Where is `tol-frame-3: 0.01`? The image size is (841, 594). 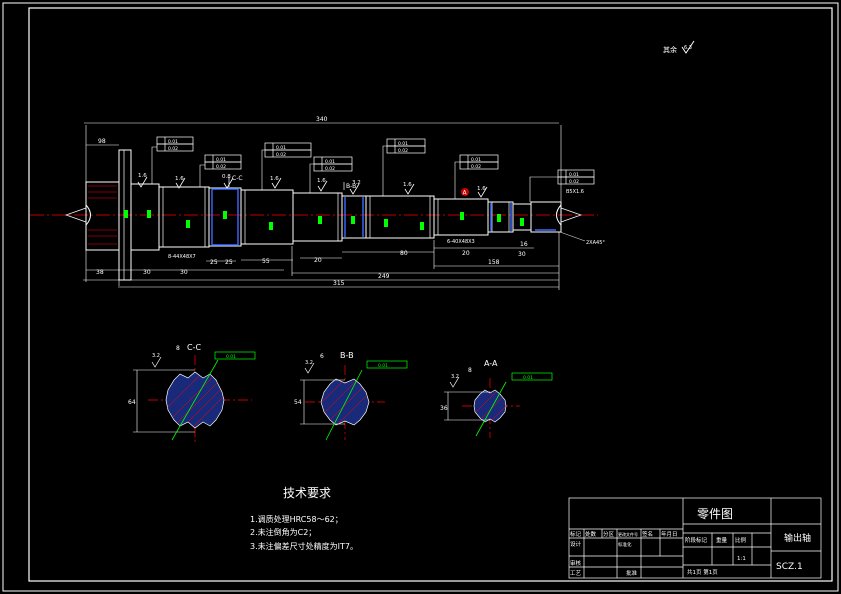
tol-frame-3: 0.01 is located at coordinates (221, 160).